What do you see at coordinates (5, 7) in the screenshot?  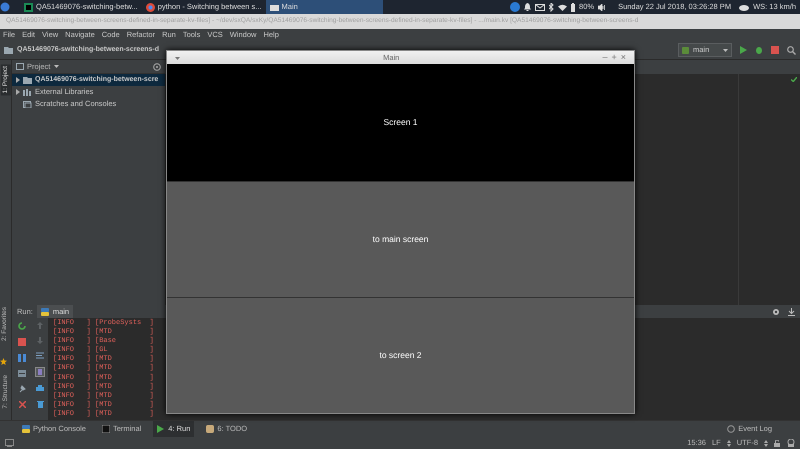 I see `launcher-icon` at bounding box center [5, 7].